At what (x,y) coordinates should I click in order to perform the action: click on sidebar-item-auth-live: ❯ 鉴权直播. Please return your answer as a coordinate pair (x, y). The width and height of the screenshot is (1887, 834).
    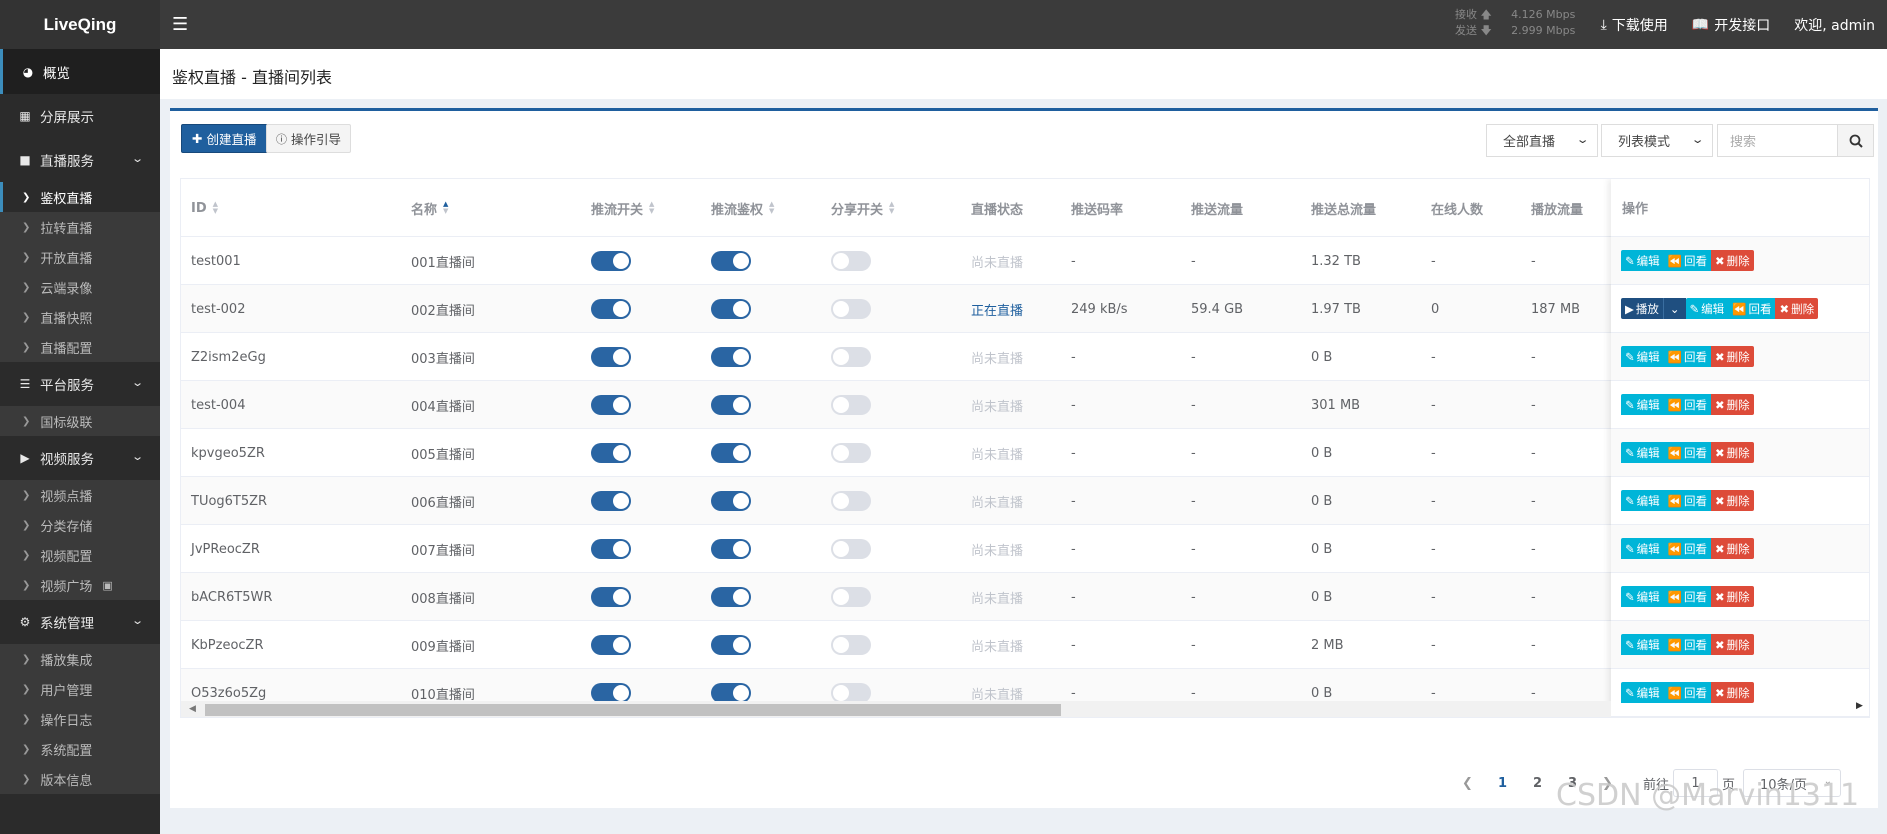
    Looking at the image, I should click on (80, 197).